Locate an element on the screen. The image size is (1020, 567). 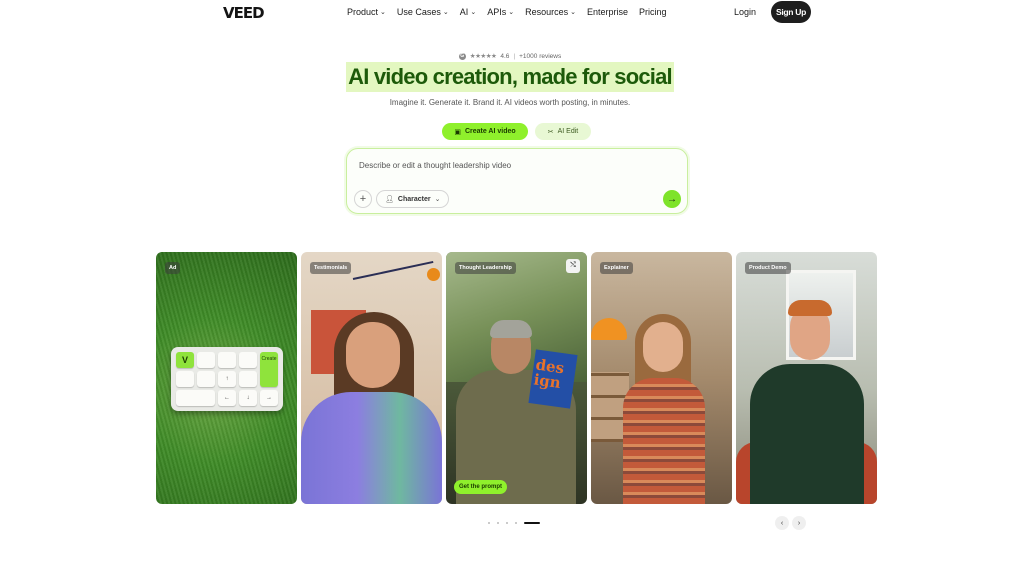
sparkle-scissors-icon: ✂ is located at coordinates (550, 132).